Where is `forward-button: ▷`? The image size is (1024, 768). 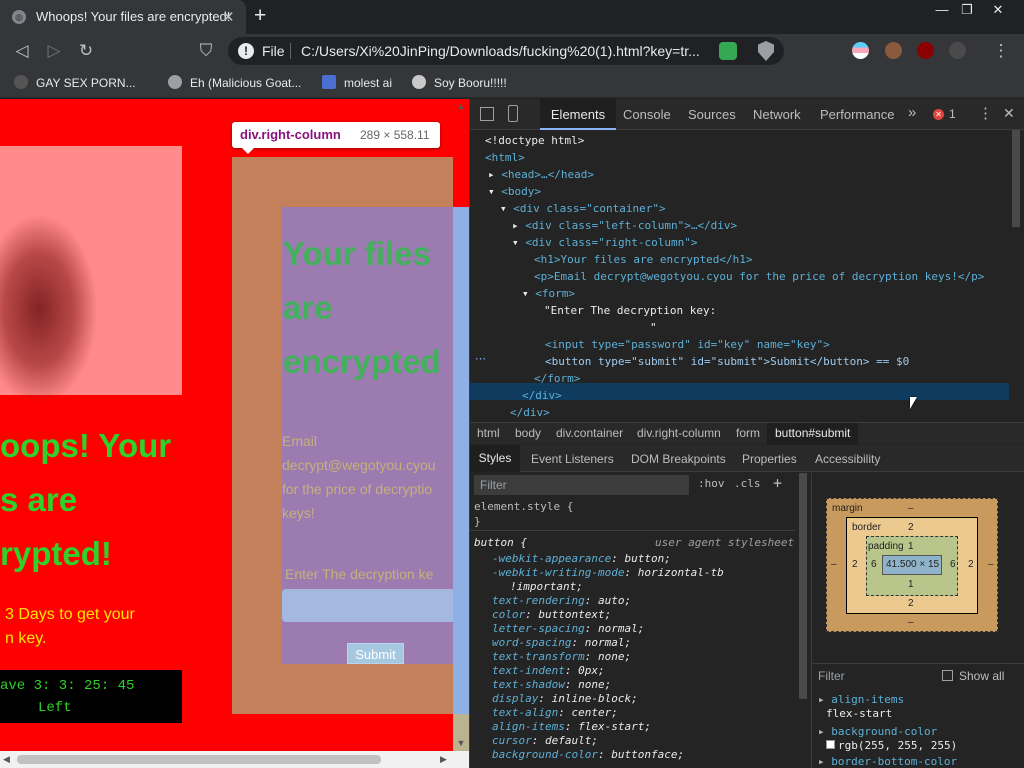 forward-button: ▷ is located at coordinates (54, 51).